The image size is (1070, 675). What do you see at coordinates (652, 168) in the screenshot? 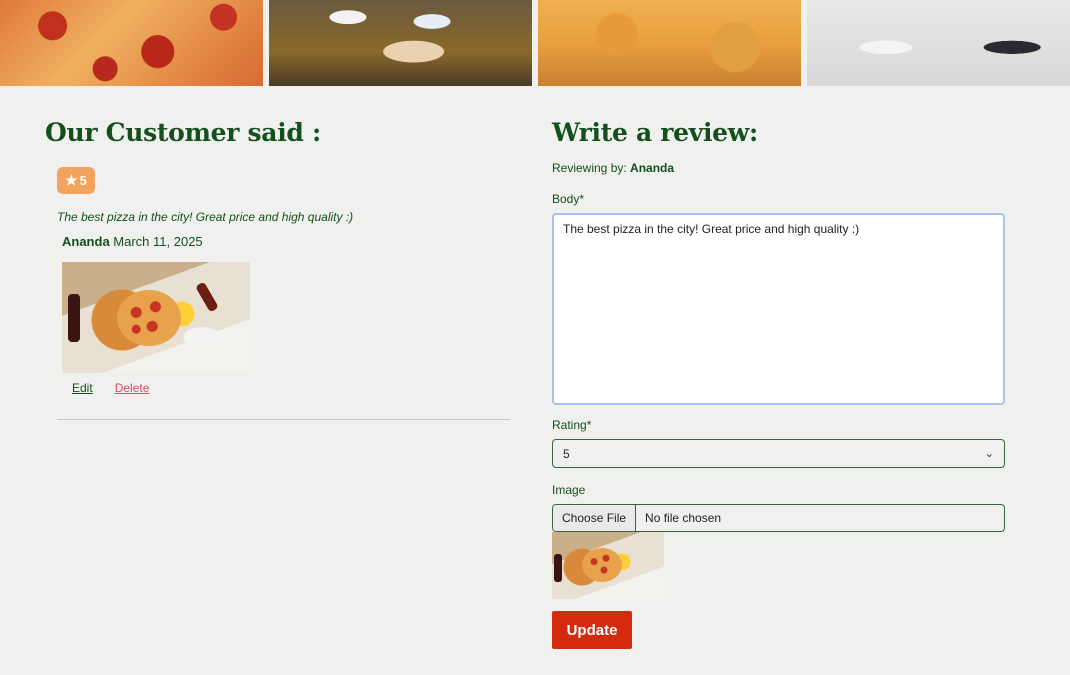
I see `reviewing-user: Ananda` at bounding box center [652, 168].